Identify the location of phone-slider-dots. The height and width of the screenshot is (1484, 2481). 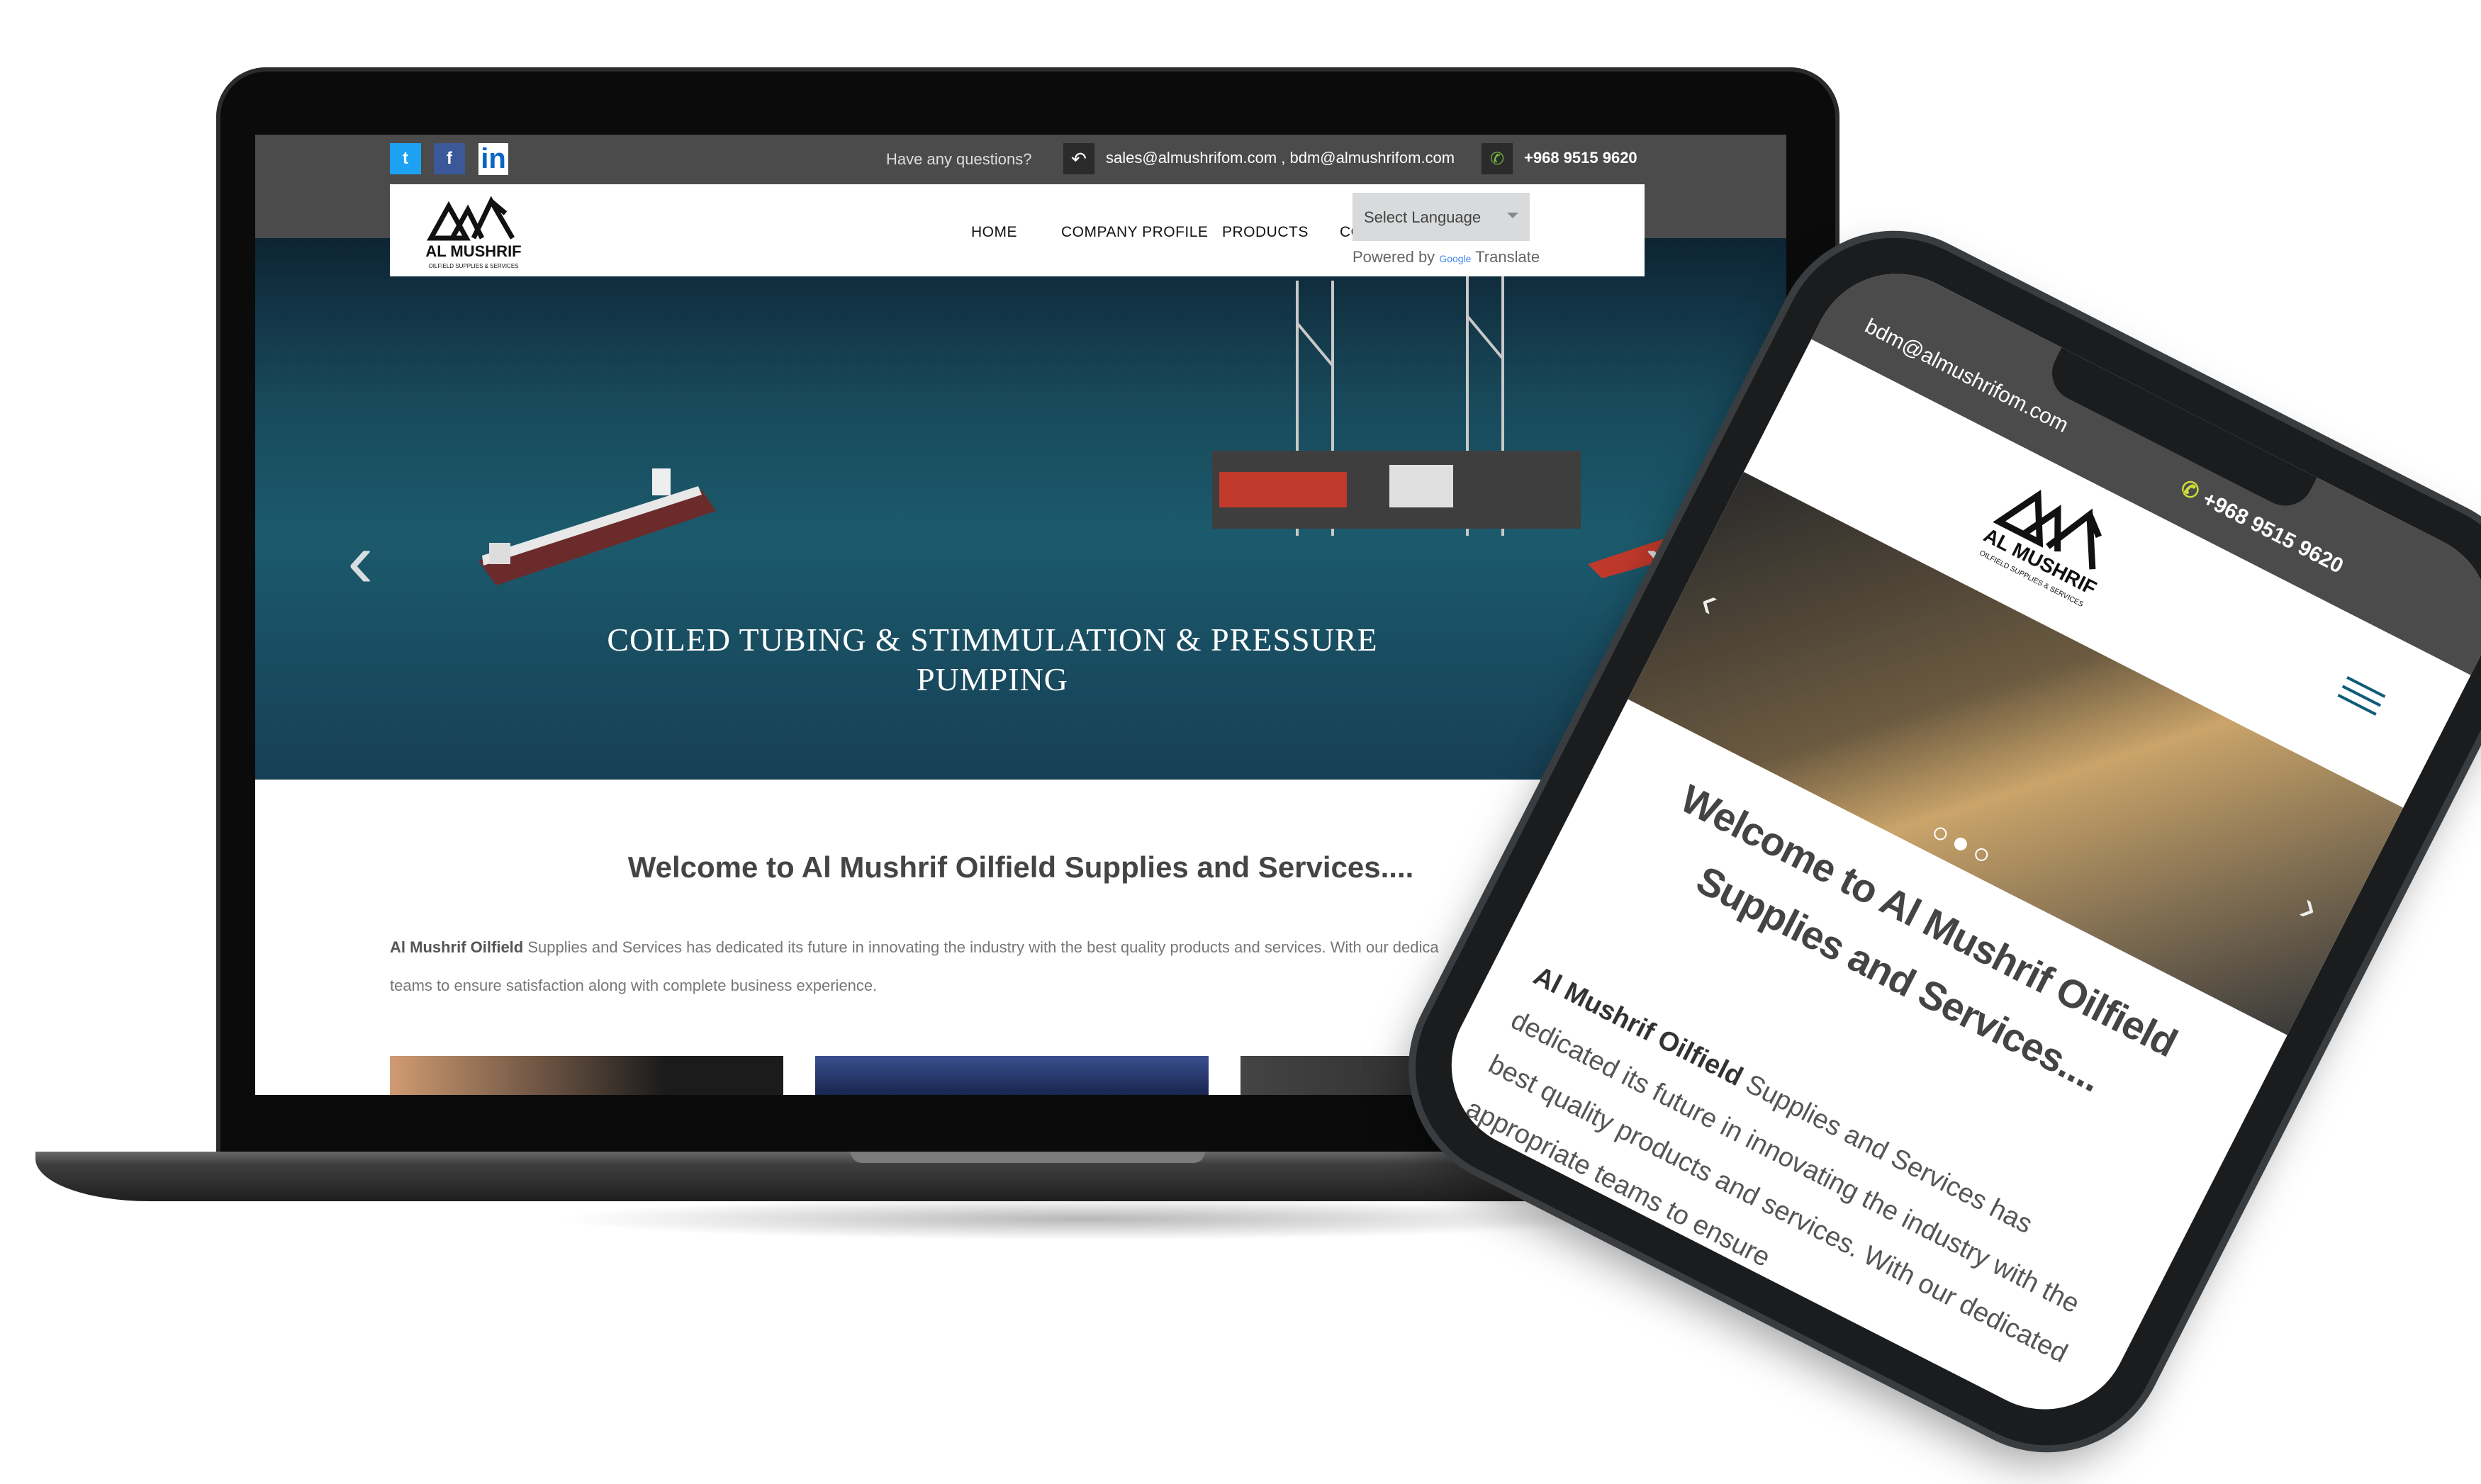
(1963, 847).